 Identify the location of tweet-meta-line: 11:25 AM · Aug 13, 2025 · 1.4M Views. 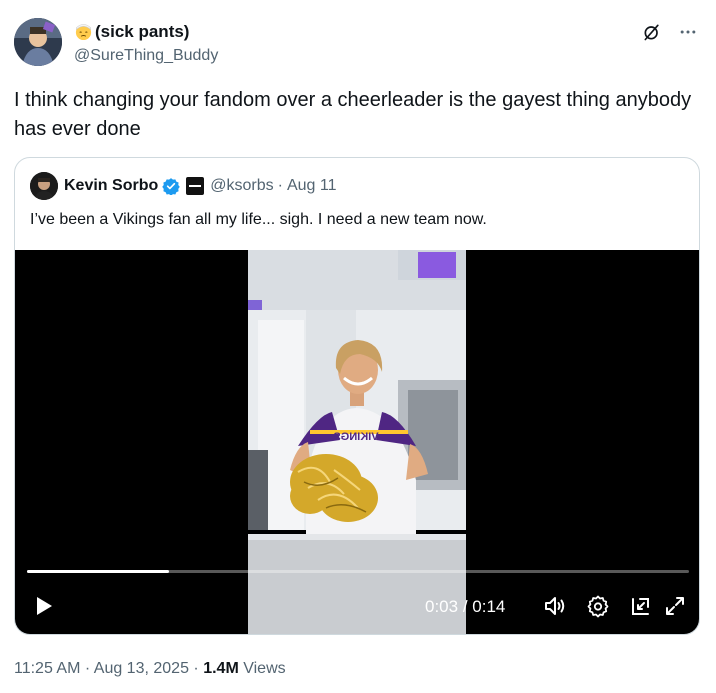
(150, 669).